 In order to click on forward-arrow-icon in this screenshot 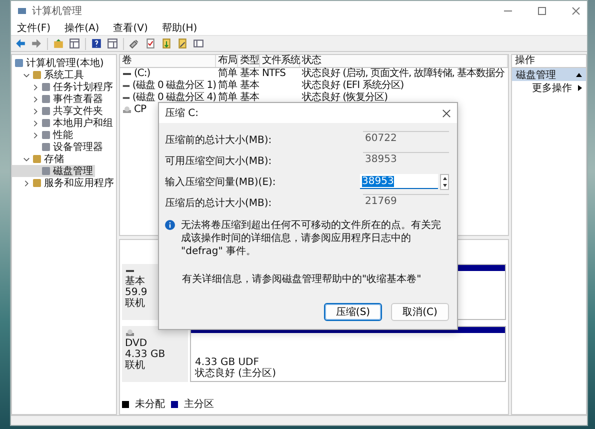, I will do `click(36, 43)`.